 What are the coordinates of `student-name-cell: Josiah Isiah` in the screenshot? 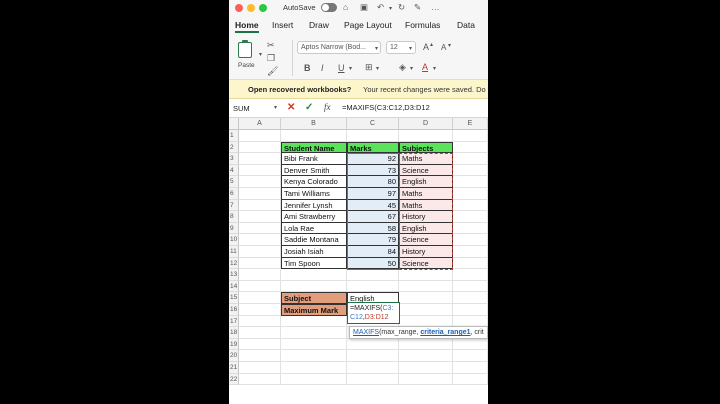 It's located at (314, 252).